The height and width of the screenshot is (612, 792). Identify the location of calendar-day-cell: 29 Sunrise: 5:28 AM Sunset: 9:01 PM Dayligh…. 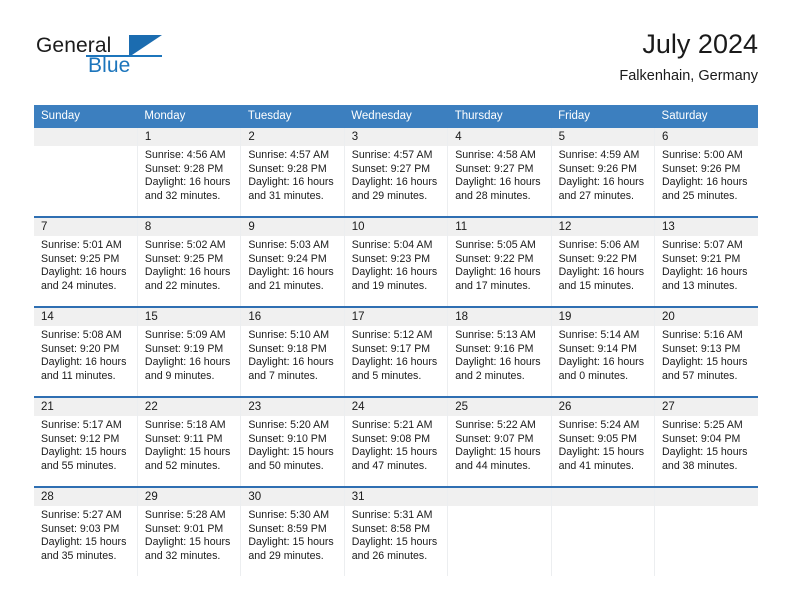
(189, 531).